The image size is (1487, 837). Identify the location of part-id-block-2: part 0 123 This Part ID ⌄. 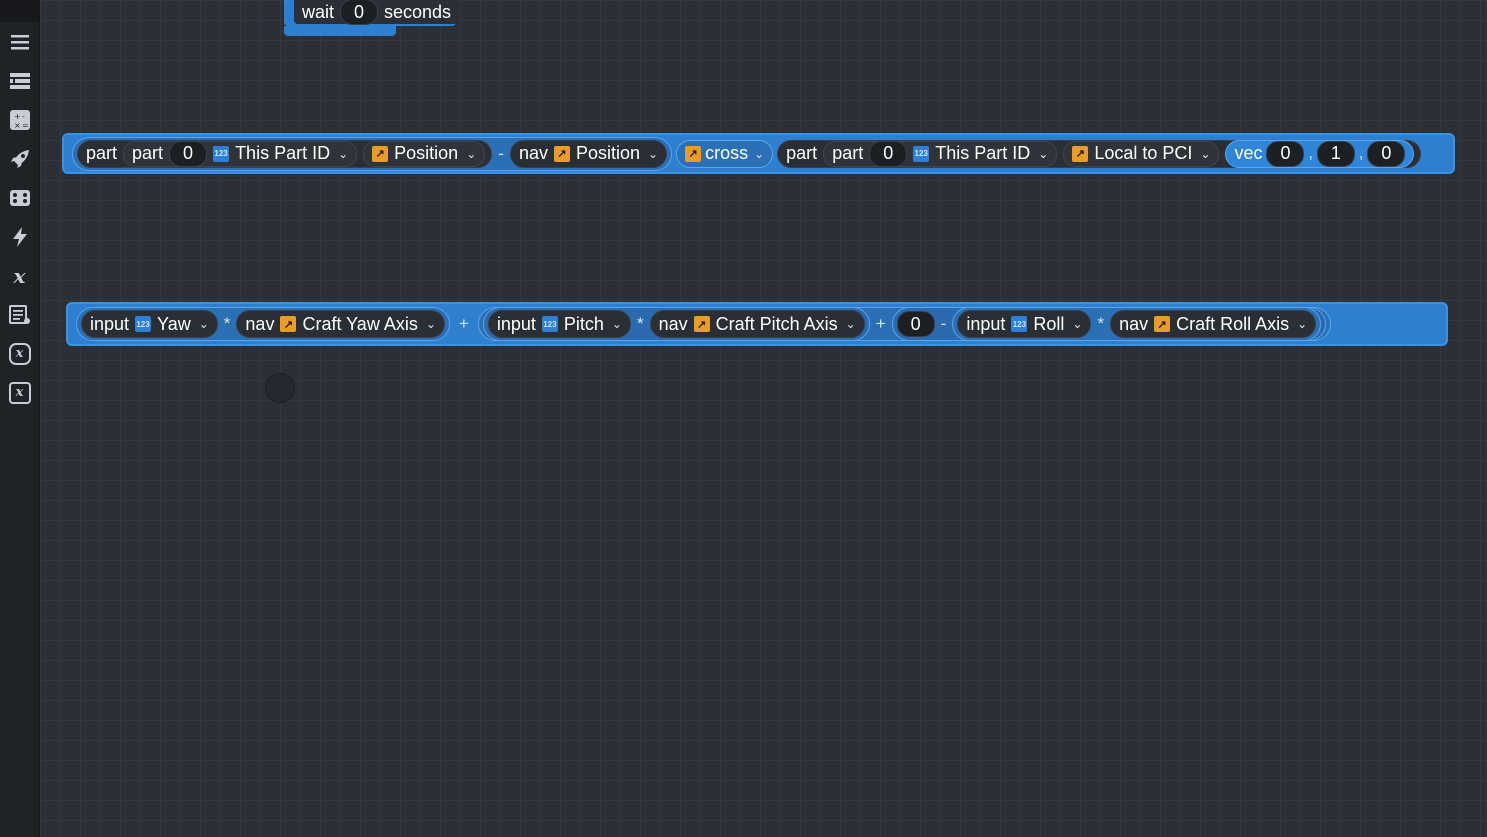
(940, 153).